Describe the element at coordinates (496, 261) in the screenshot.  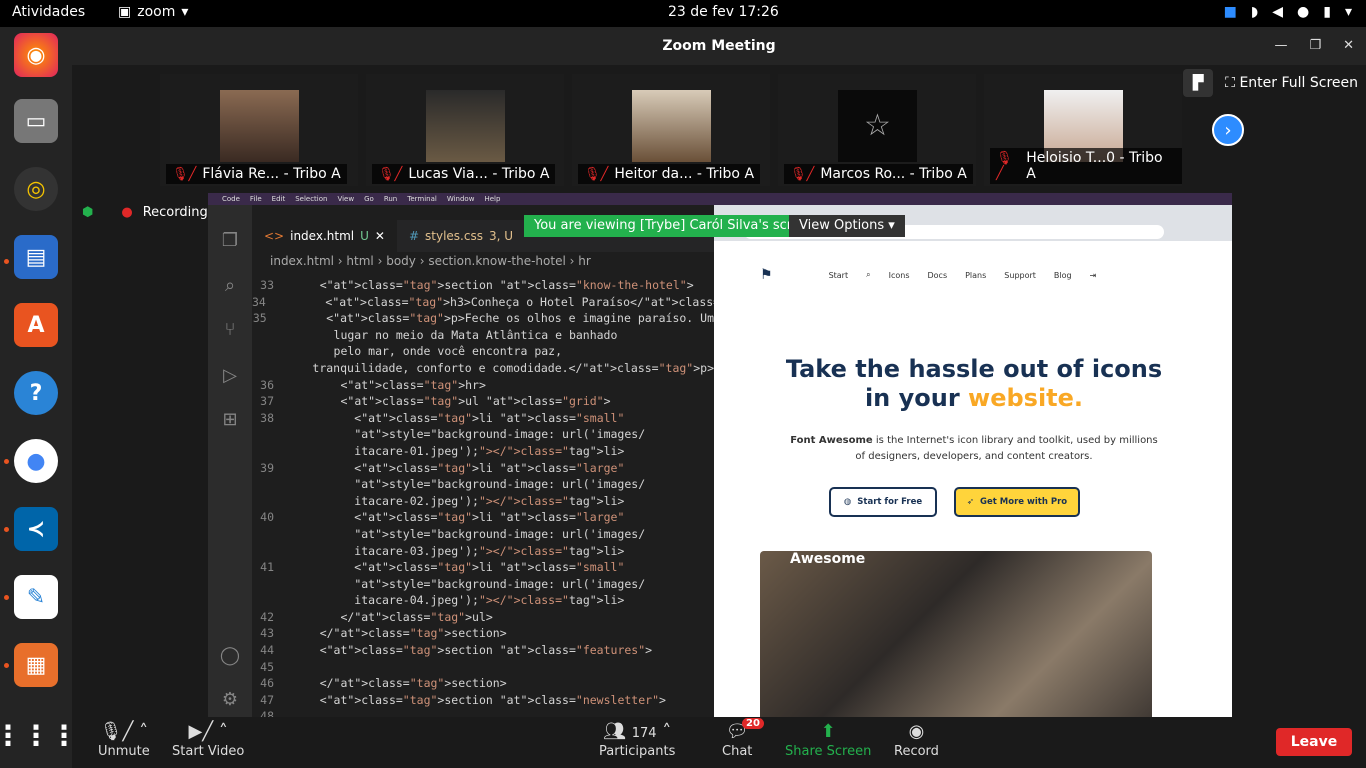
I see `breadcrumb-item: section.know-the-hotel` at that location.